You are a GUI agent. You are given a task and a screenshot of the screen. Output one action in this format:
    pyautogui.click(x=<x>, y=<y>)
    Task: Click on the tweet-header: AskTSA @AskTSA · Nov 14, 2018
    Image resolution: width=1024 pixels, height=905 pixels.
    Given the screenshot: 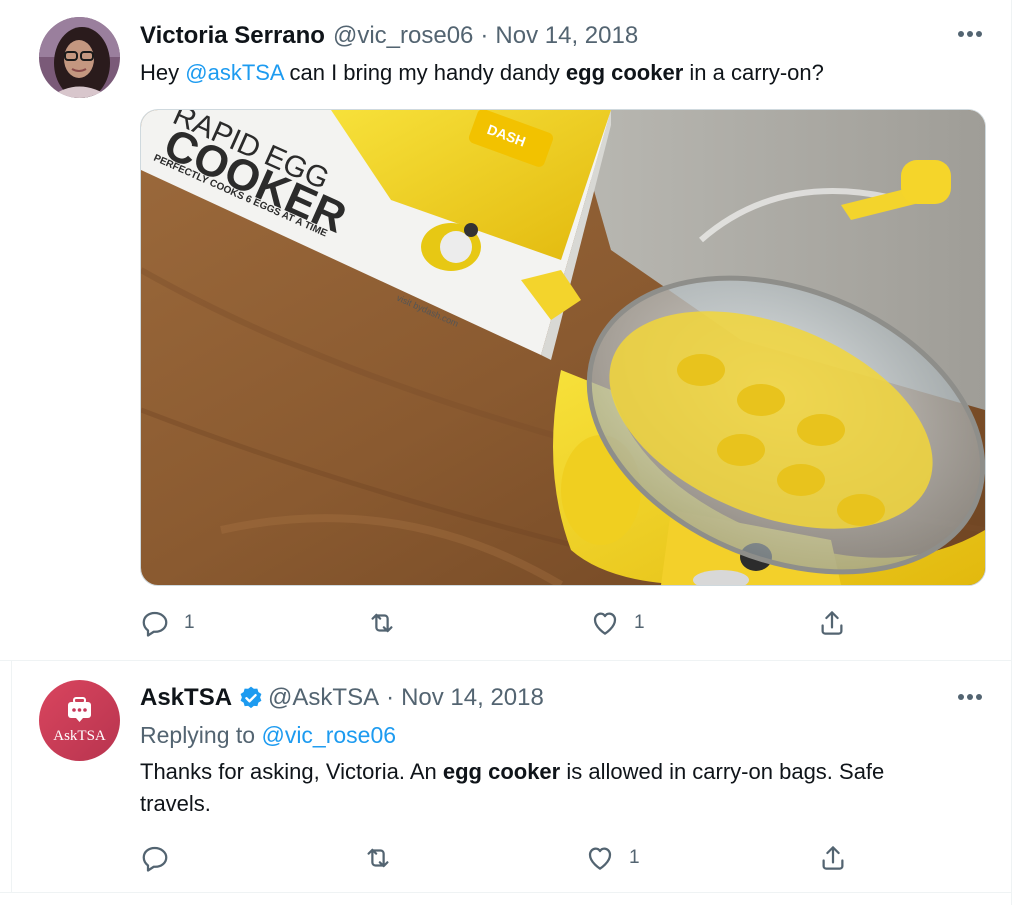 What is the action you would take?
    pyautogui.click(x=342, y=698)
    